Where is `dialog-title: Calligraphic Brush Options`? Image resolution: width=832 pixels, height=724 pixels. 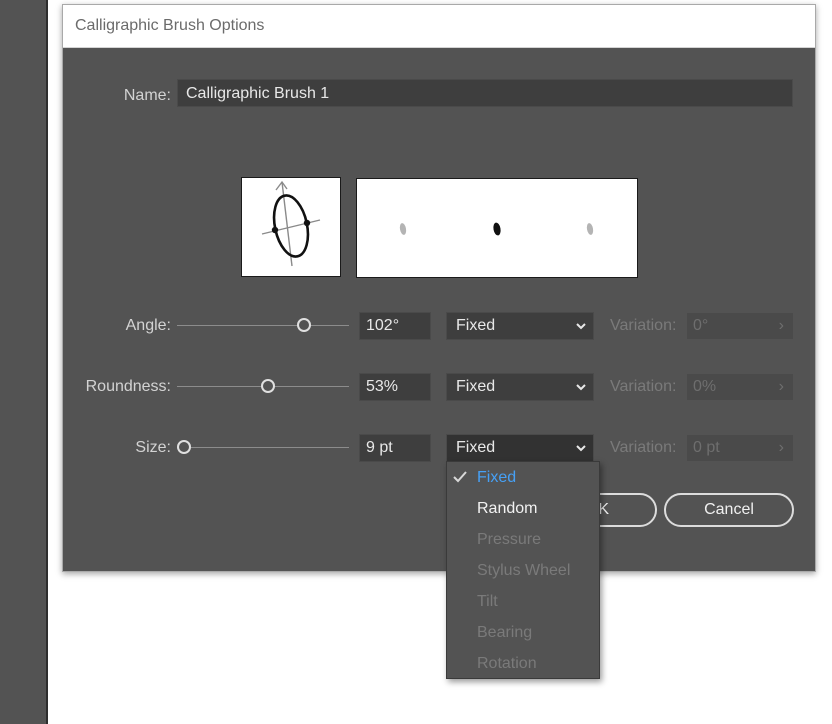 dialog-title: Calligraphic Brush Options is located at coordinates (170, 25).